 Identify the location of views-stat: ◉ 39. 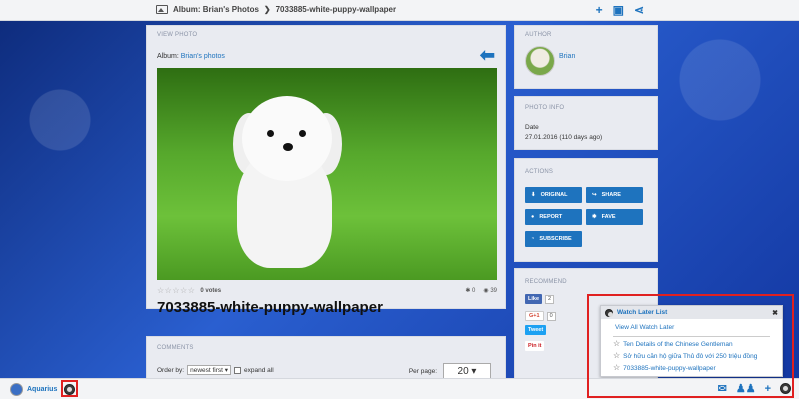
(490, 290).